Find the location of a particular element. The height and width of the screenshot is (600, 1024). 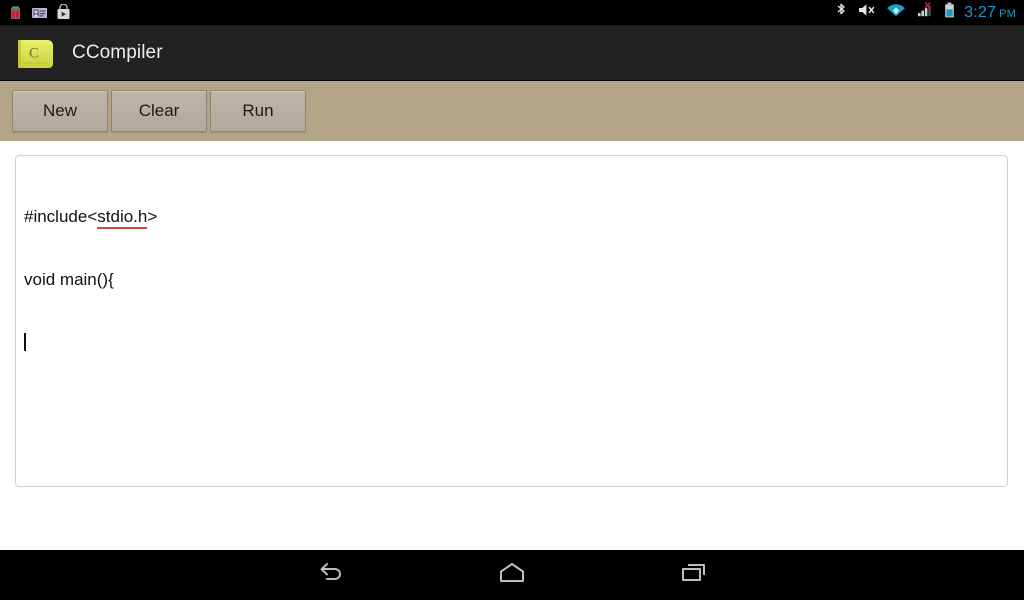

home-icon is located at coordinates (512, 575).